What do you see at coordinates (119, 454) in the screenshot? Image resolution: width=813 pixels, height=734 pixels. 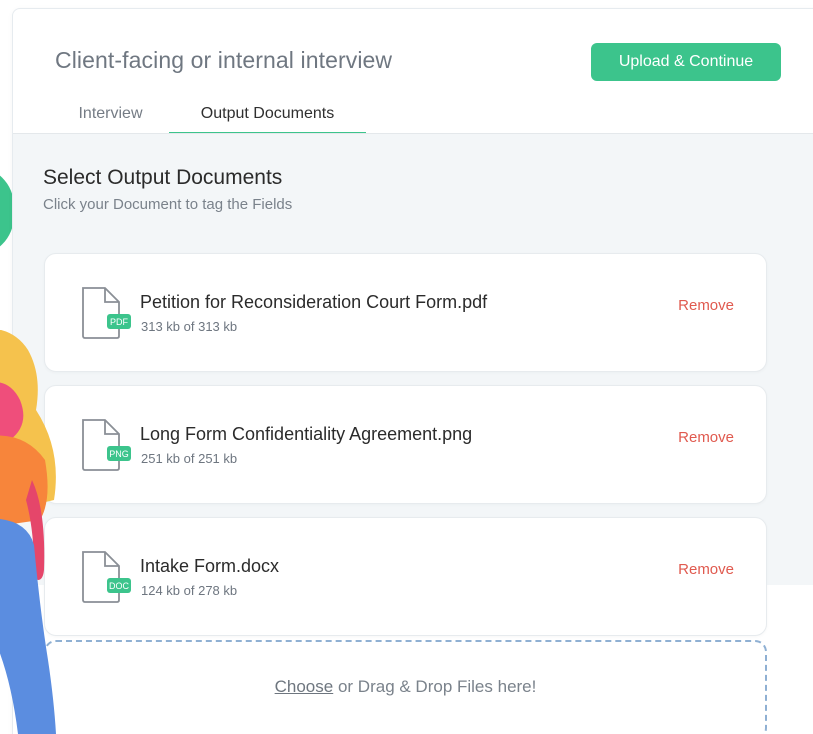 I see `file-type-label: PNG` at bounding box center [119, 454].